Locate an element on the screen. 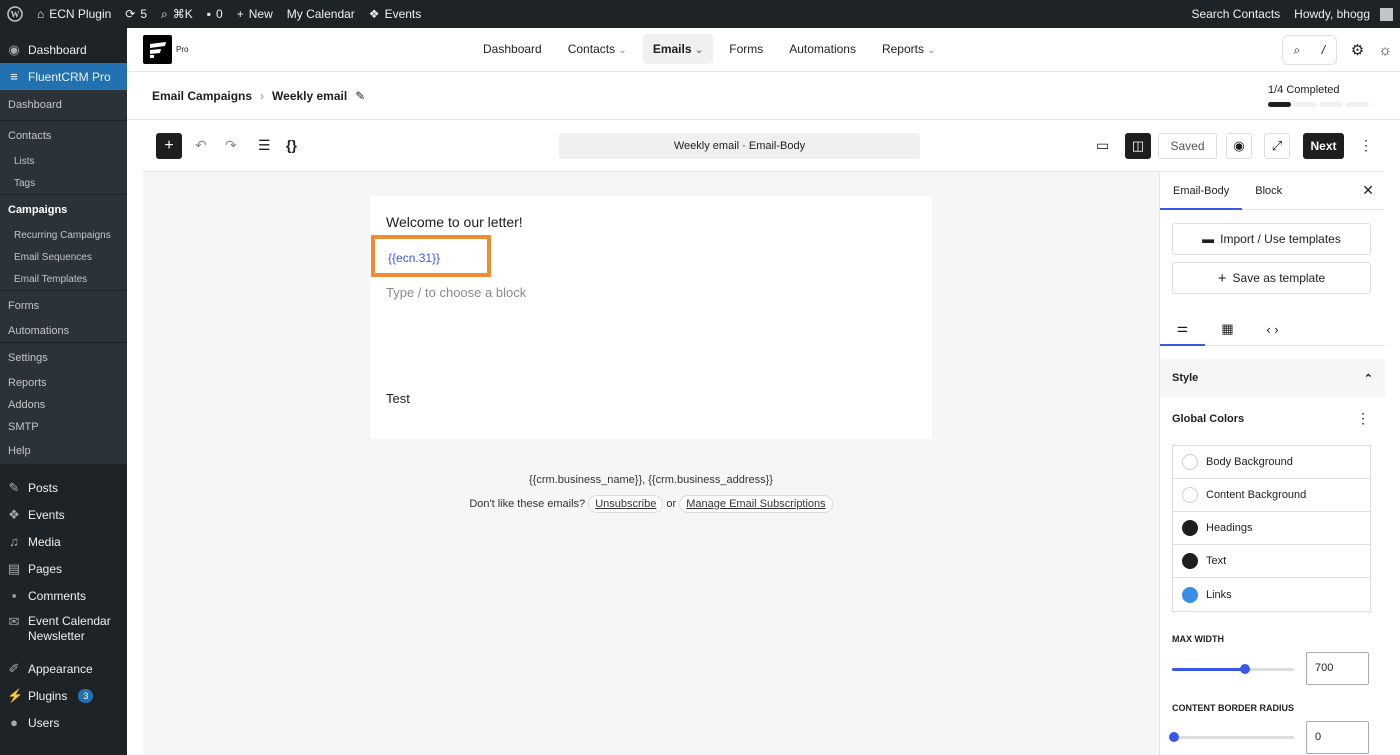  sidebar-toggle-icon: ◫ is located at coordinates (1138, 146).